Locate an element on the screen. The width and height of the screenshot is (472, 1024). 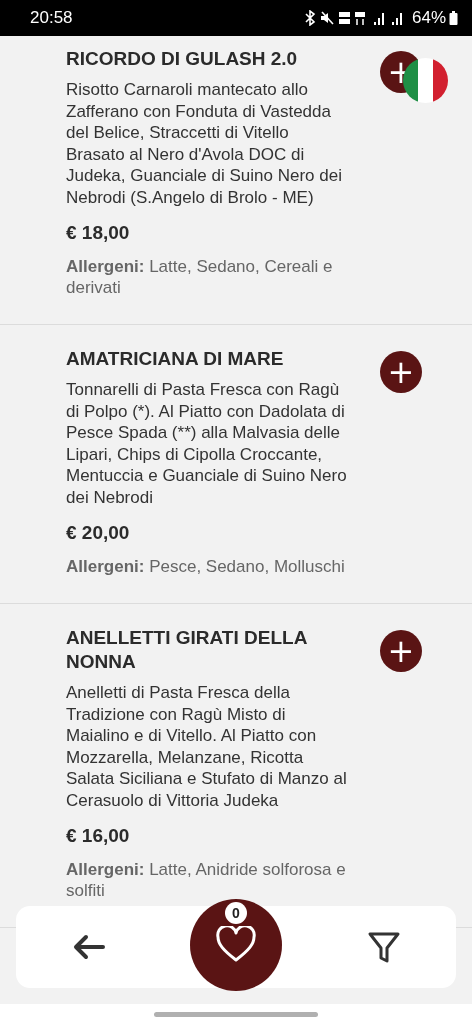
bluetooth-icon is located at coordinates (309, 18).